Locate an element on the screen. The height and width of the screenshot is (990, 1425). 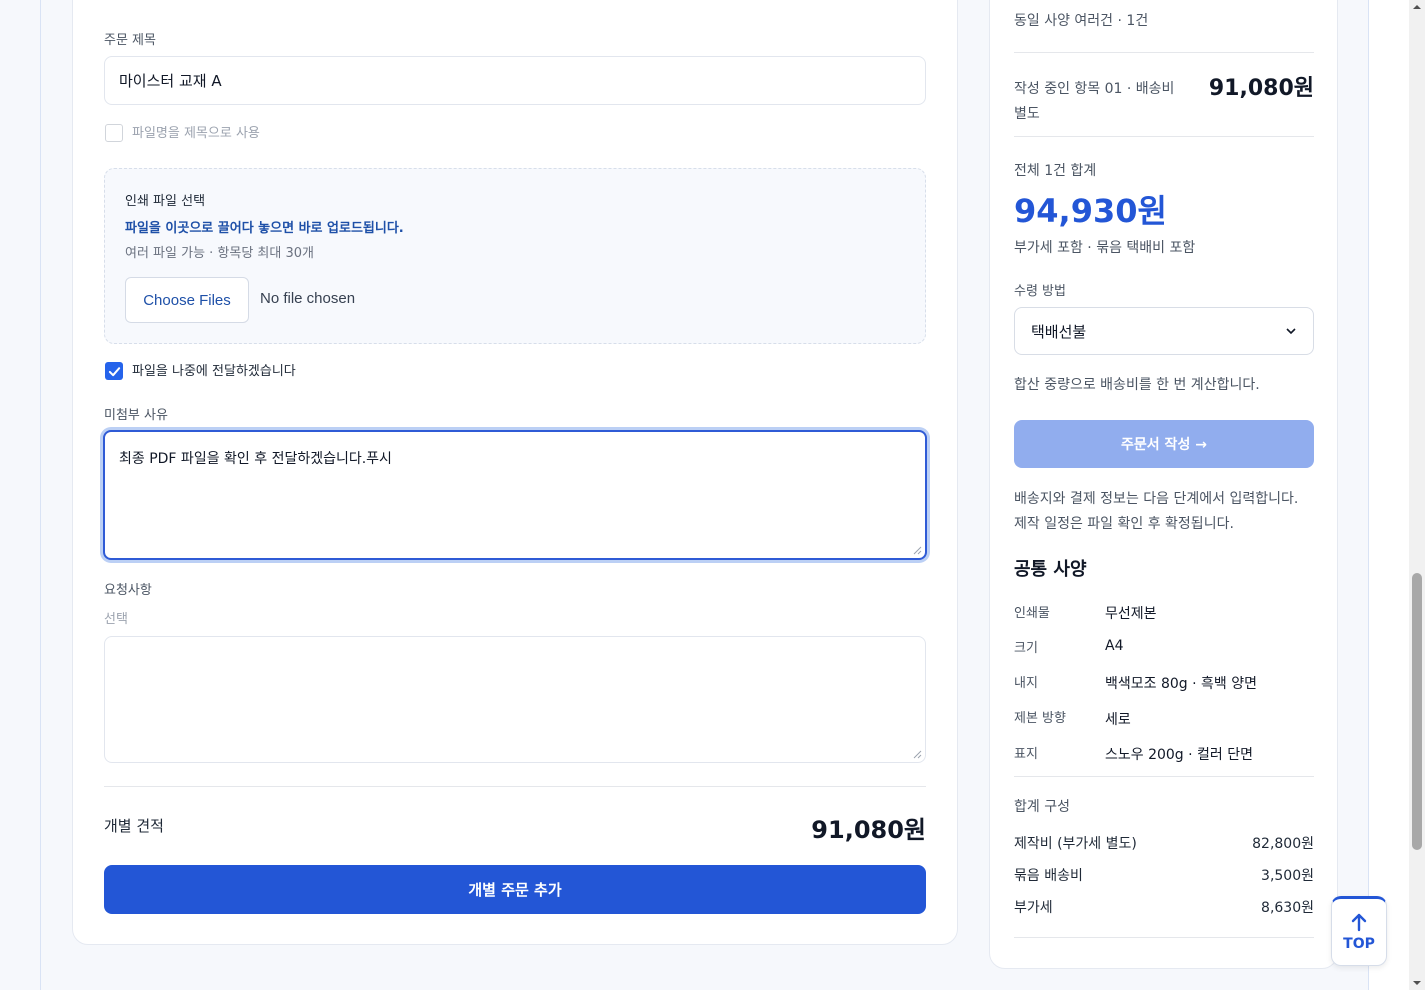
upload-drag-hint: 파일을 이곳으로 끌어다 놓으면 바로 업로드됩니다. is located at coordinates (264, 228).